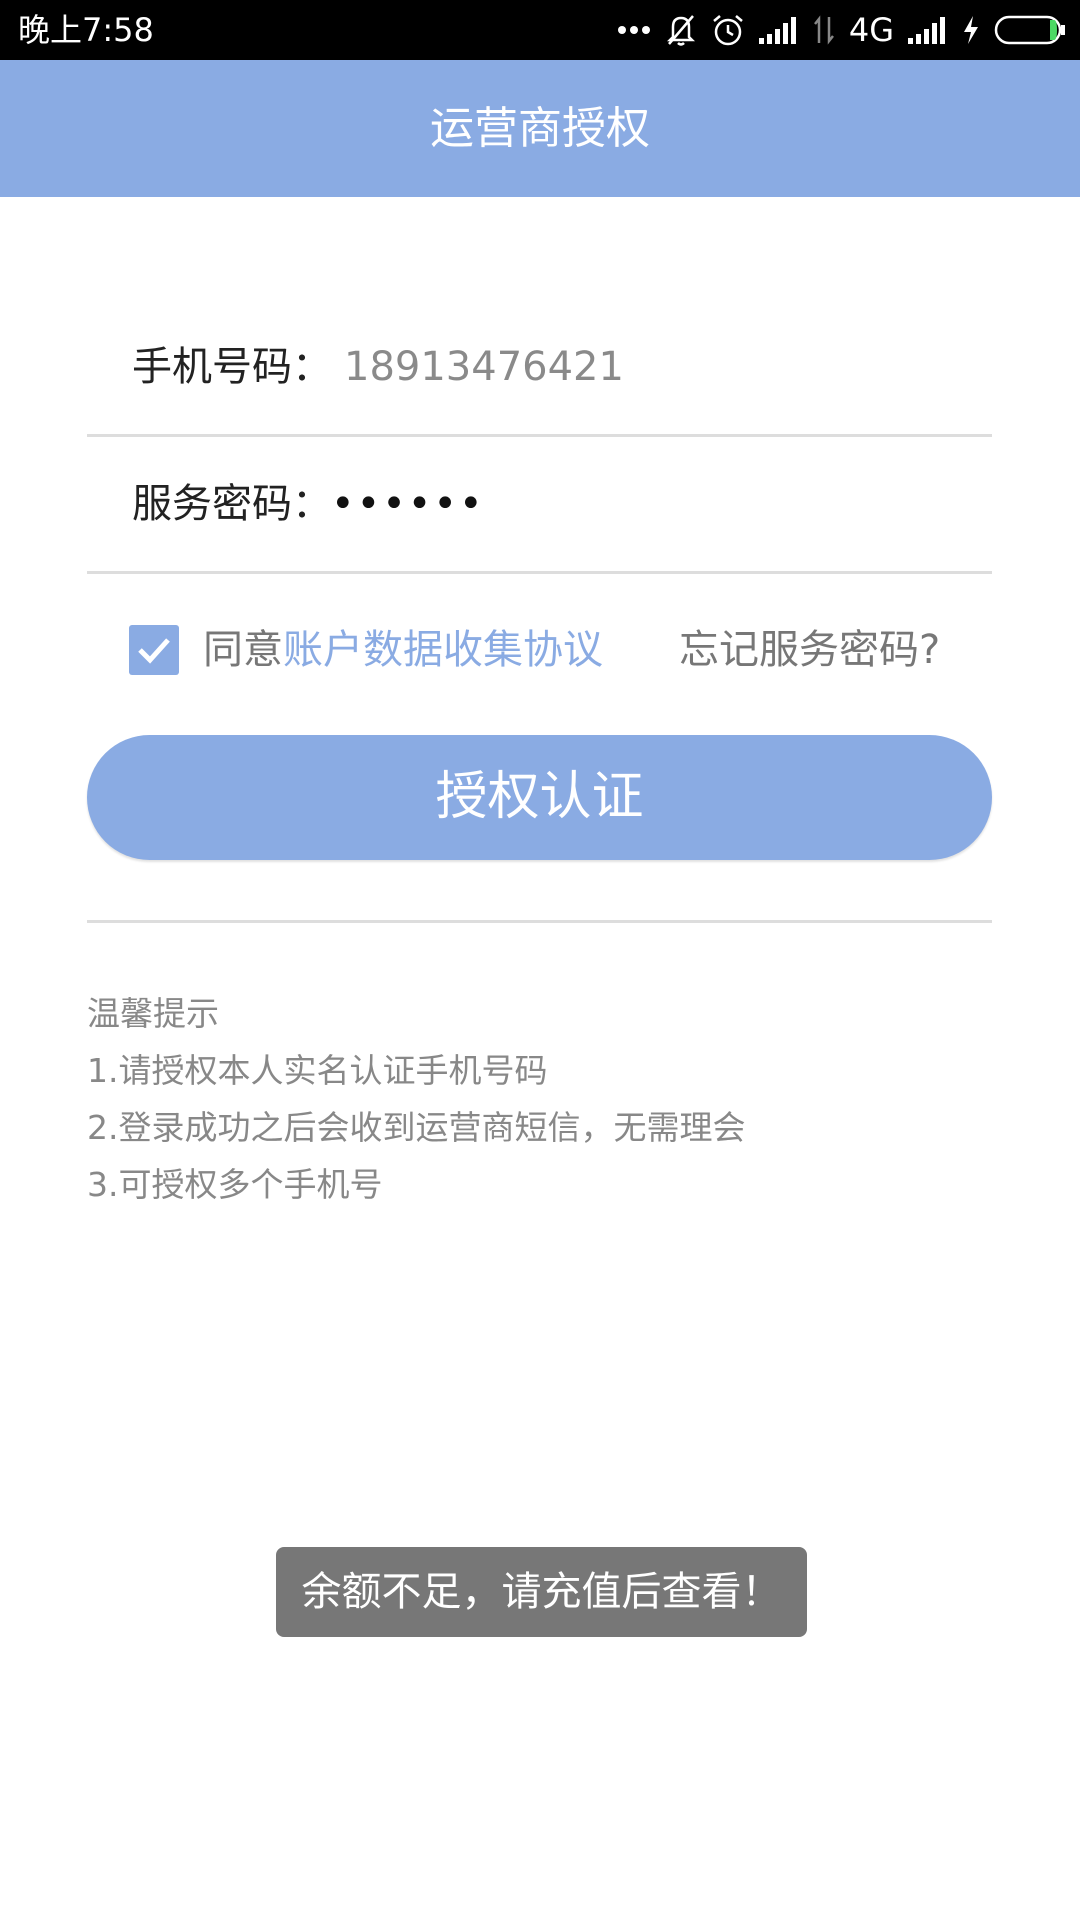  What do you see at coordinates (1030, 30) in the screenshot?
I see `battery-icon` at bounding box center [1030, 30].